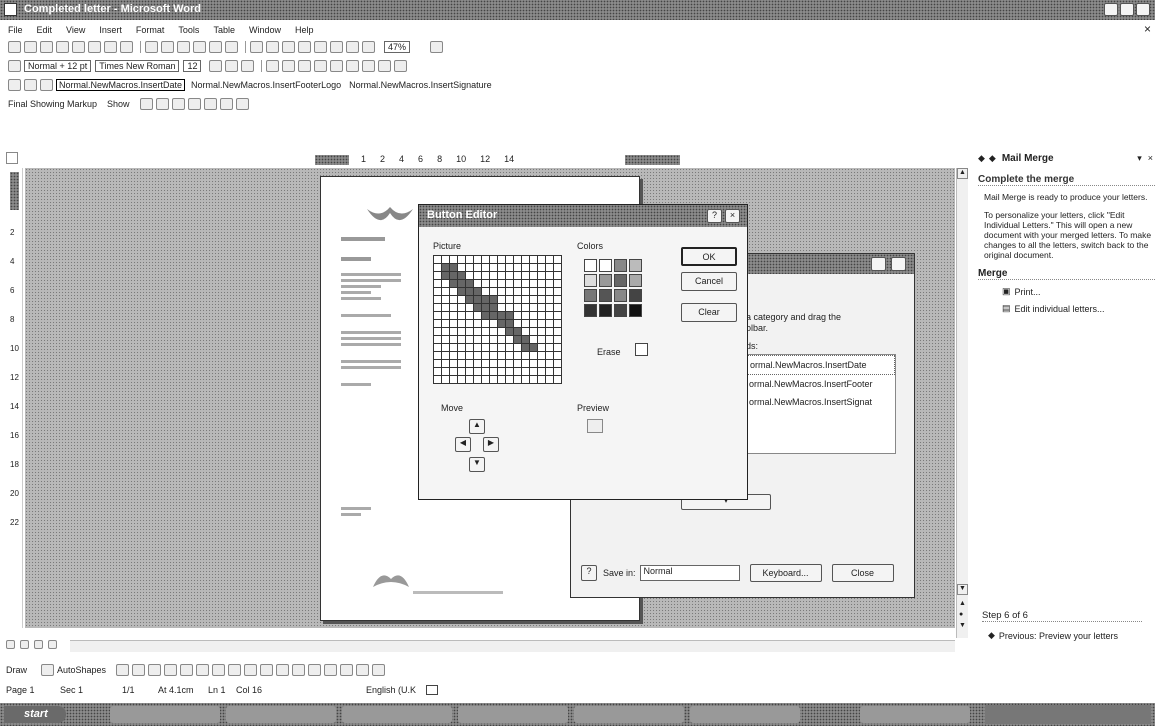 The height and width of the screenshot is (726, 1155). Describe the element at coordinates (898, 264) in the screenshot. I see `customize-close-button` at that location.